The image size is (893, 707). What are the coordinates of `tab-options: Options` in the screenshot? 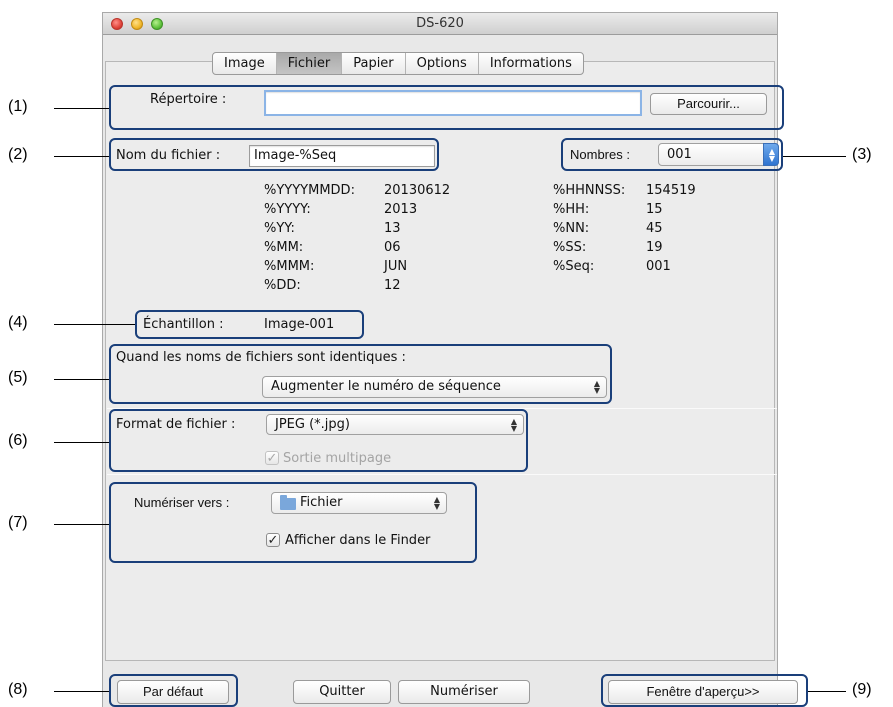 It's located at (442, 63).